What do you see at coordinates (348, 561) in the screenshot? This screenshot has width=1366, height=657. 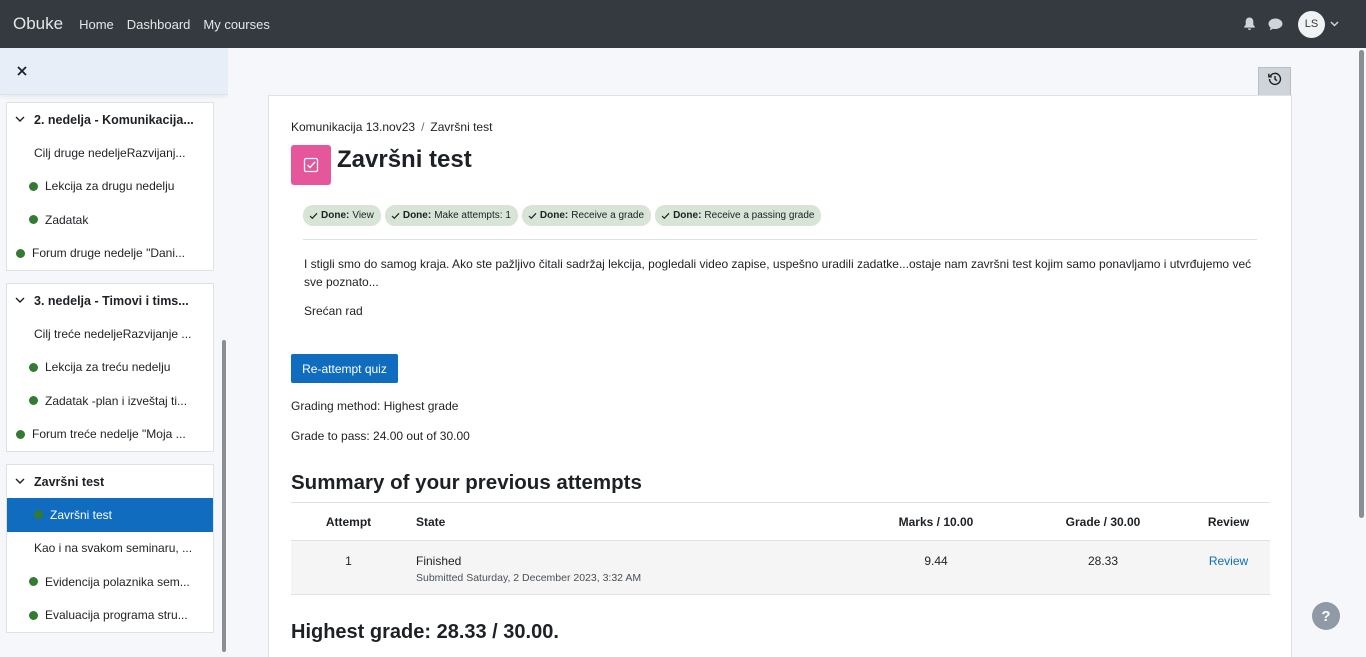 I see `row-attempt: 1` at bounding box center [348, 561].